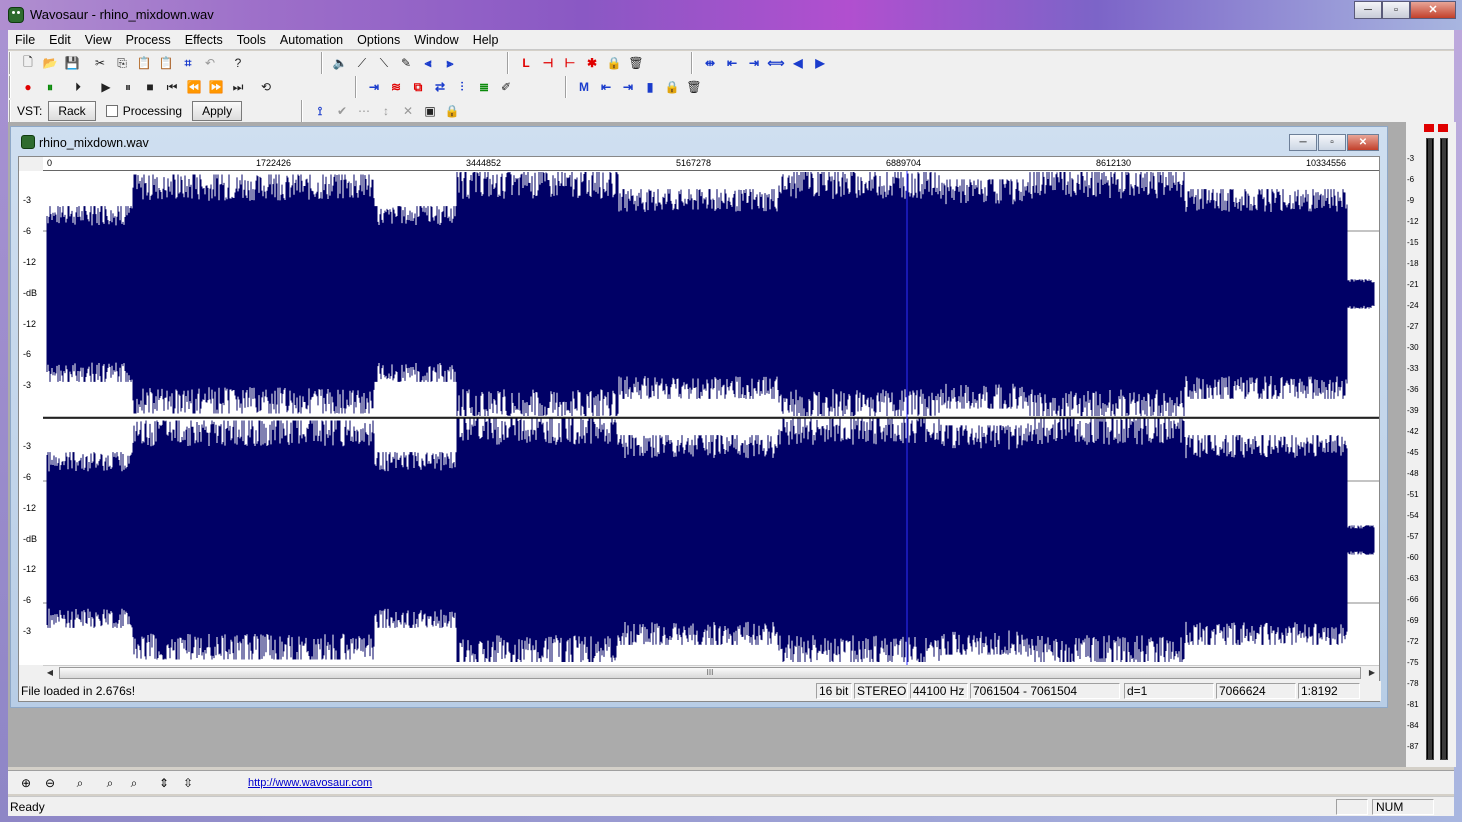 This screenshot has width=1462, height=822. Describe the element at coordinates (251, 40) in the screenshot. I see `menu-tools: Tools` at that location.